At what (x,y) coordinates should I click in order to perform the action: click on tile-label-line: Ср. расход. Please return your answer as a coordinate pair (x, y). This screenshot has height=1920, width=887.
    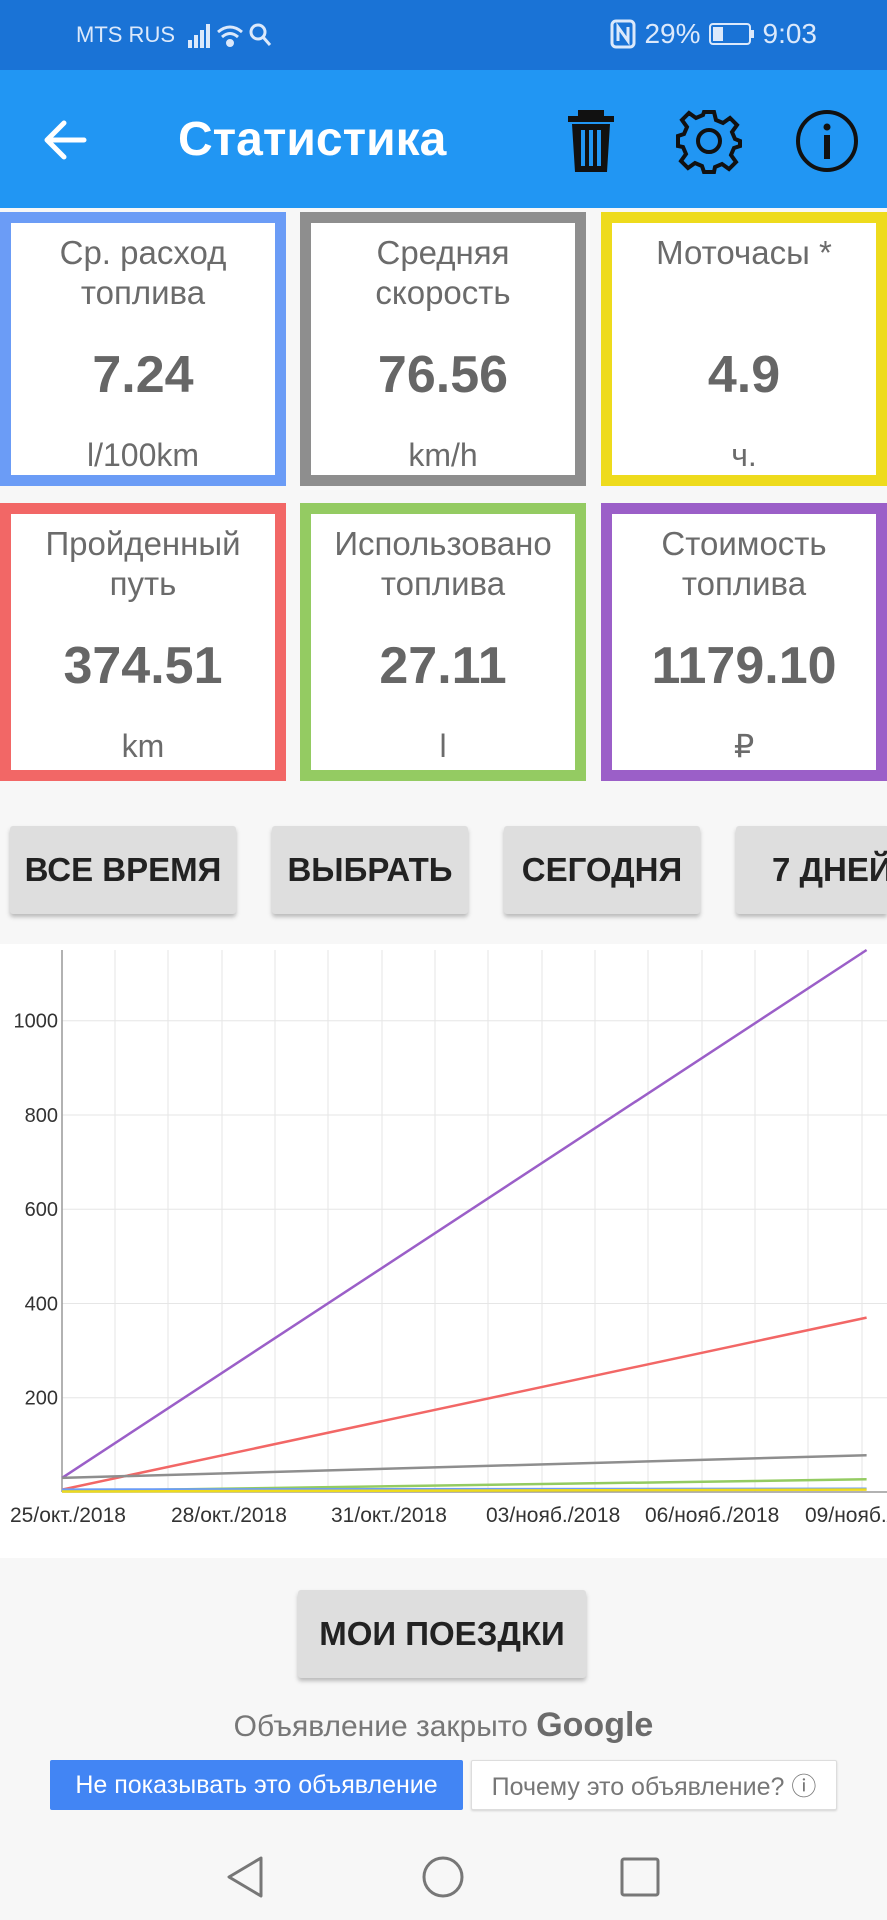
    Looking at the image, I should click on (143, 252).